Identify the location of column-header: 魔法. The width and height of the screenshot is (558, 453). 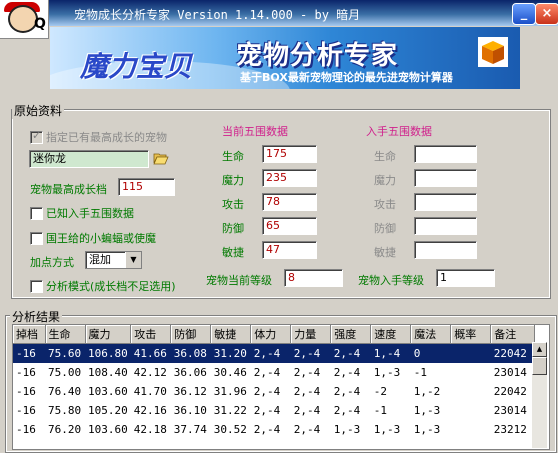
(431, 334).